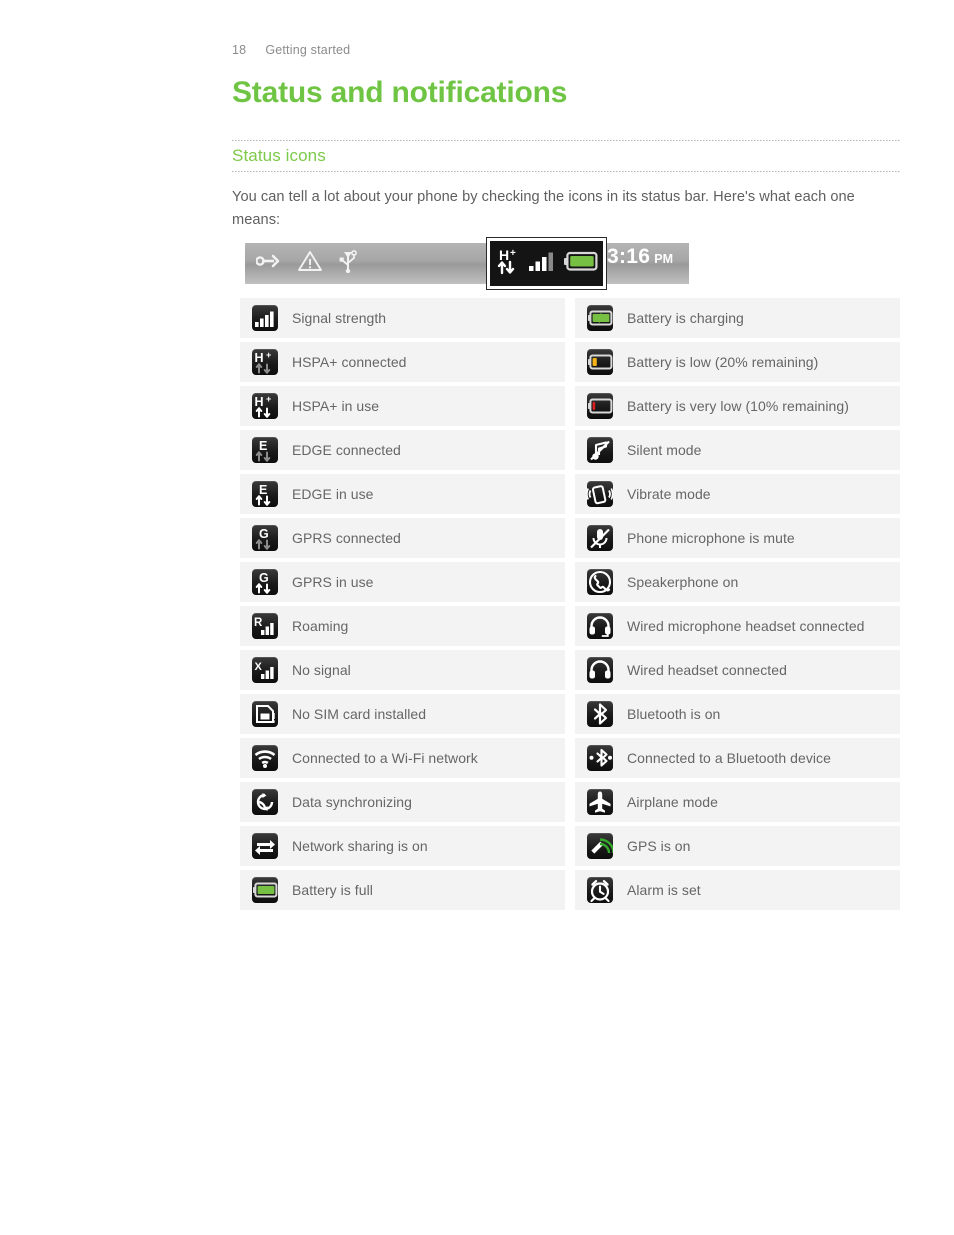 The image size is (954, 1235). Describe the element at coordinates (707, 670) in the screenshot. I see `row-label: Wired headset connected` at that location.